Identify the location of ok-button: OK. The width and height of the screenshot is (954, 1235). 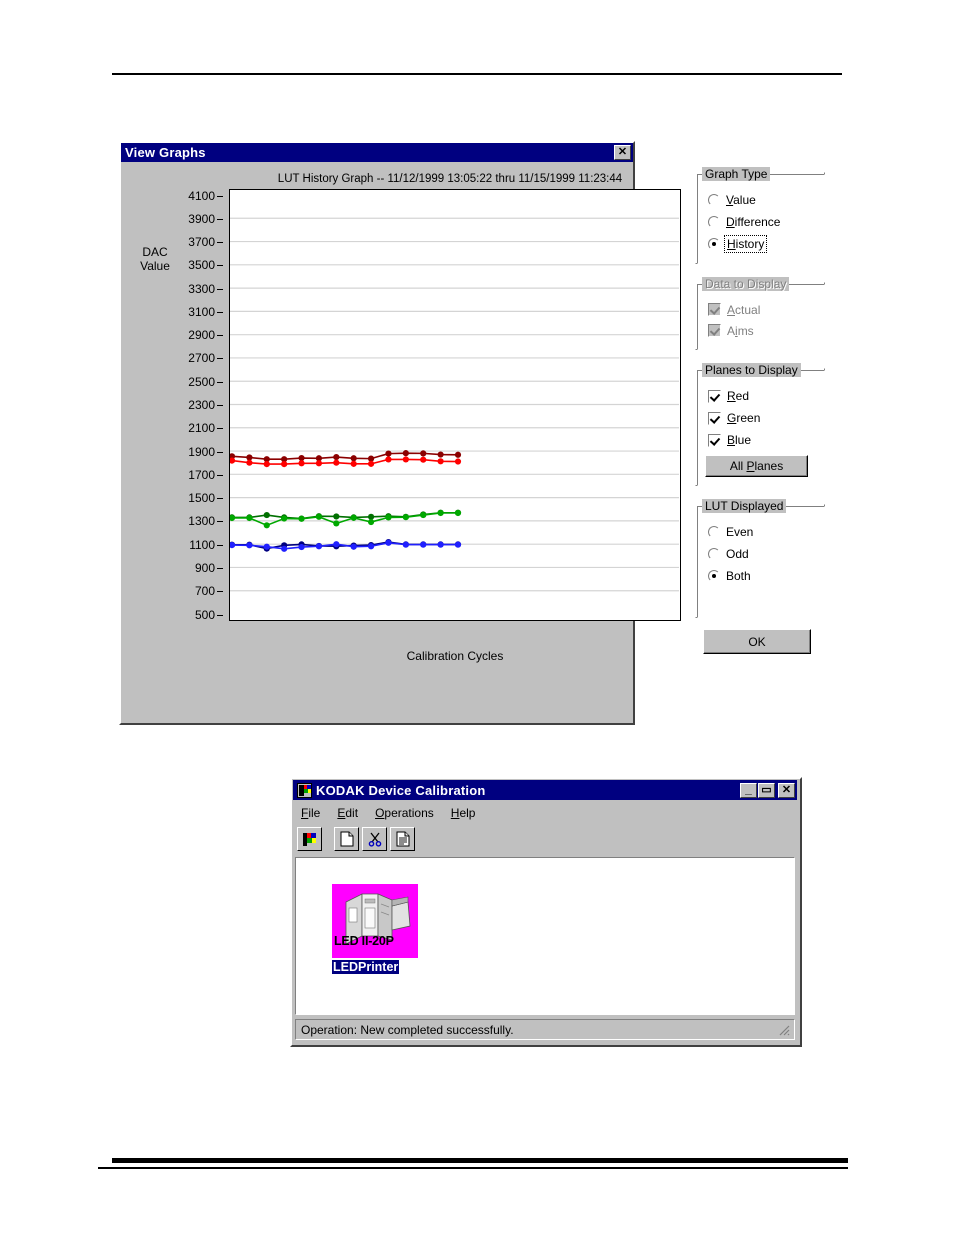
(757, 641).